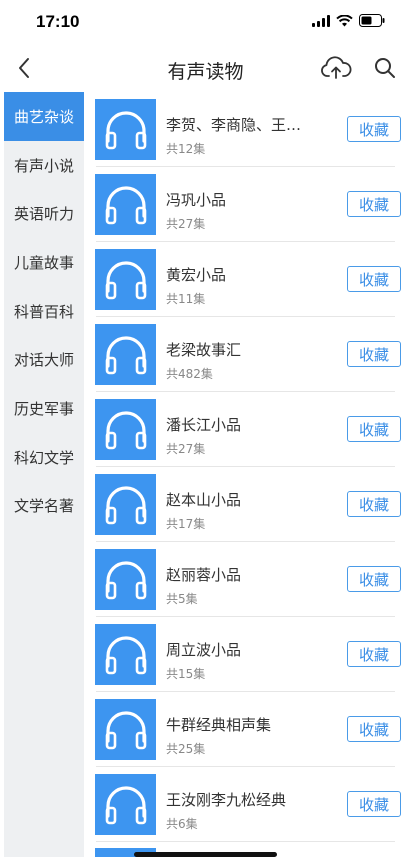  I want to click on sidebar-item-dialogue: 对话大师, so click(44, 359).